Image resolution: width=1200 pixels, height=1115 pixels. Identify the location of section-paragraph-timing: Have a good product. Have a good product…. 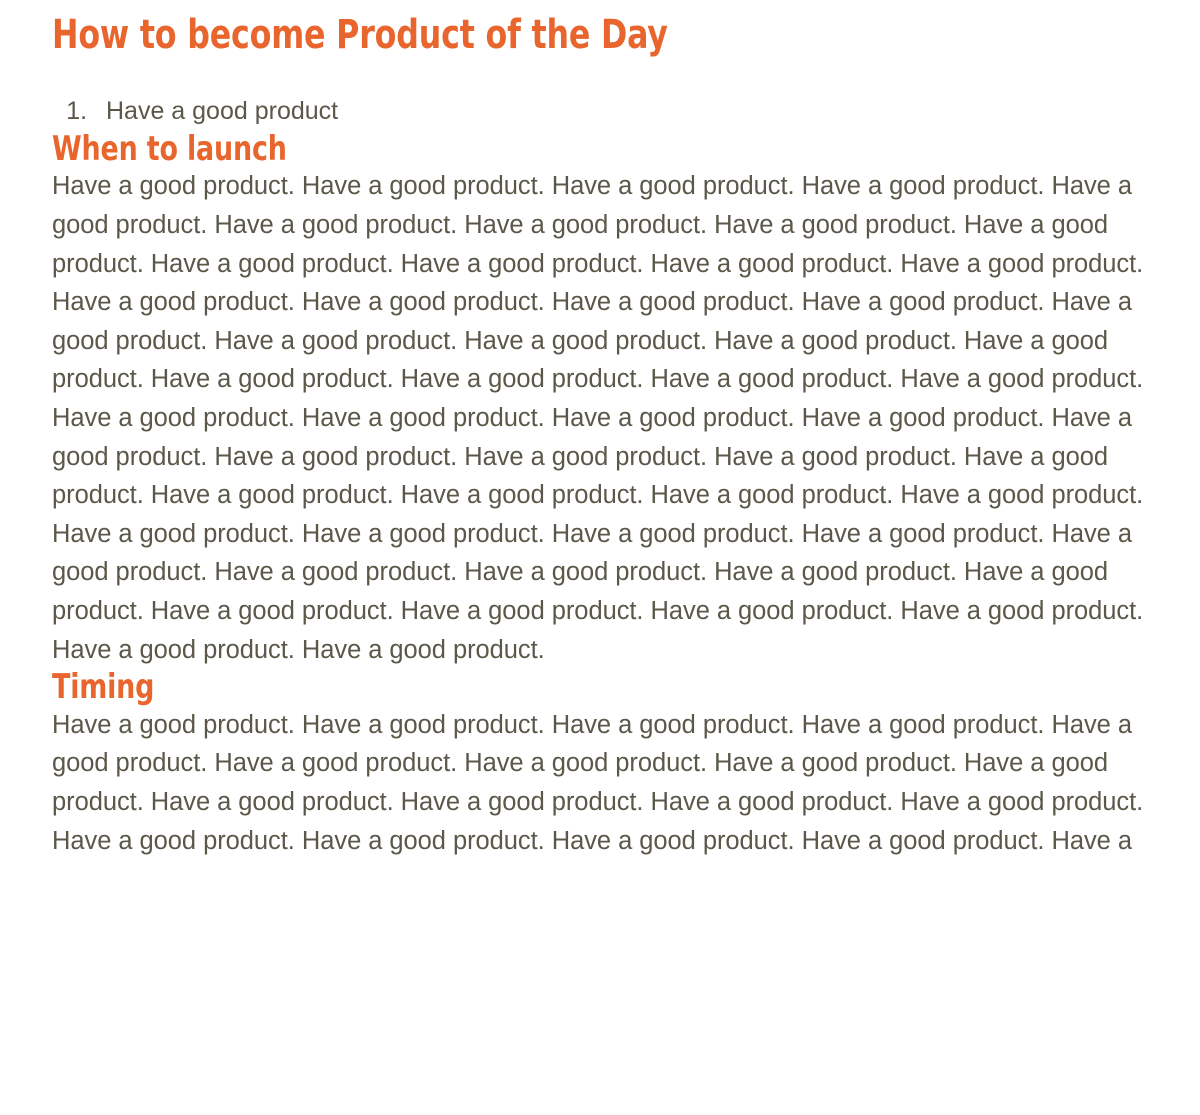
(598, 788).